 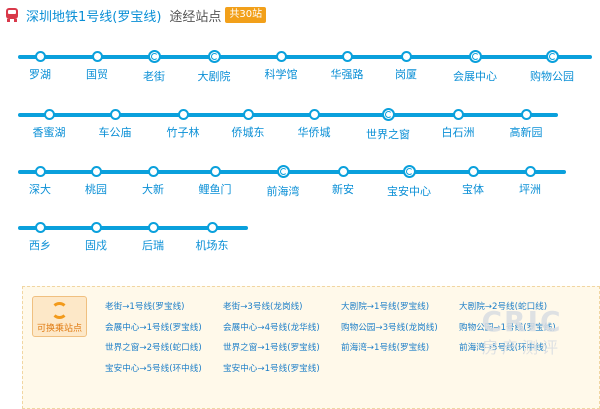 What do you see at coordinates (212, 245) in the screenshot?
I see `station-name: 机场东` at bounding box center [212, 245].